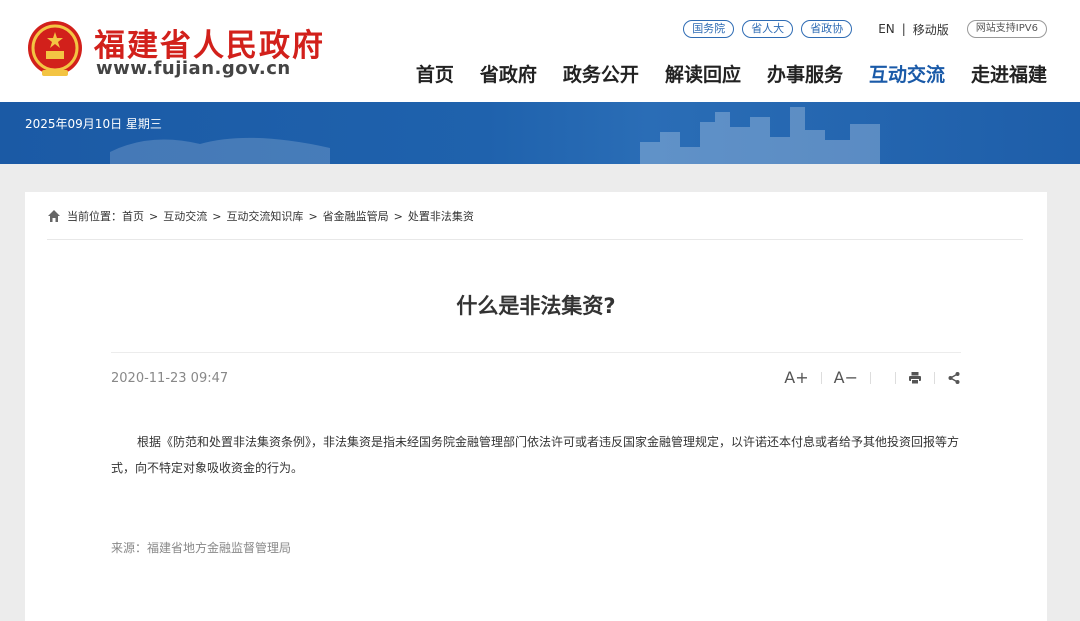 This screenshot has width=1080, height=621. Describe the element at coordinates (907, 73) in the screenshot. I see `nav-item-interaction: 互动交流` at that location.